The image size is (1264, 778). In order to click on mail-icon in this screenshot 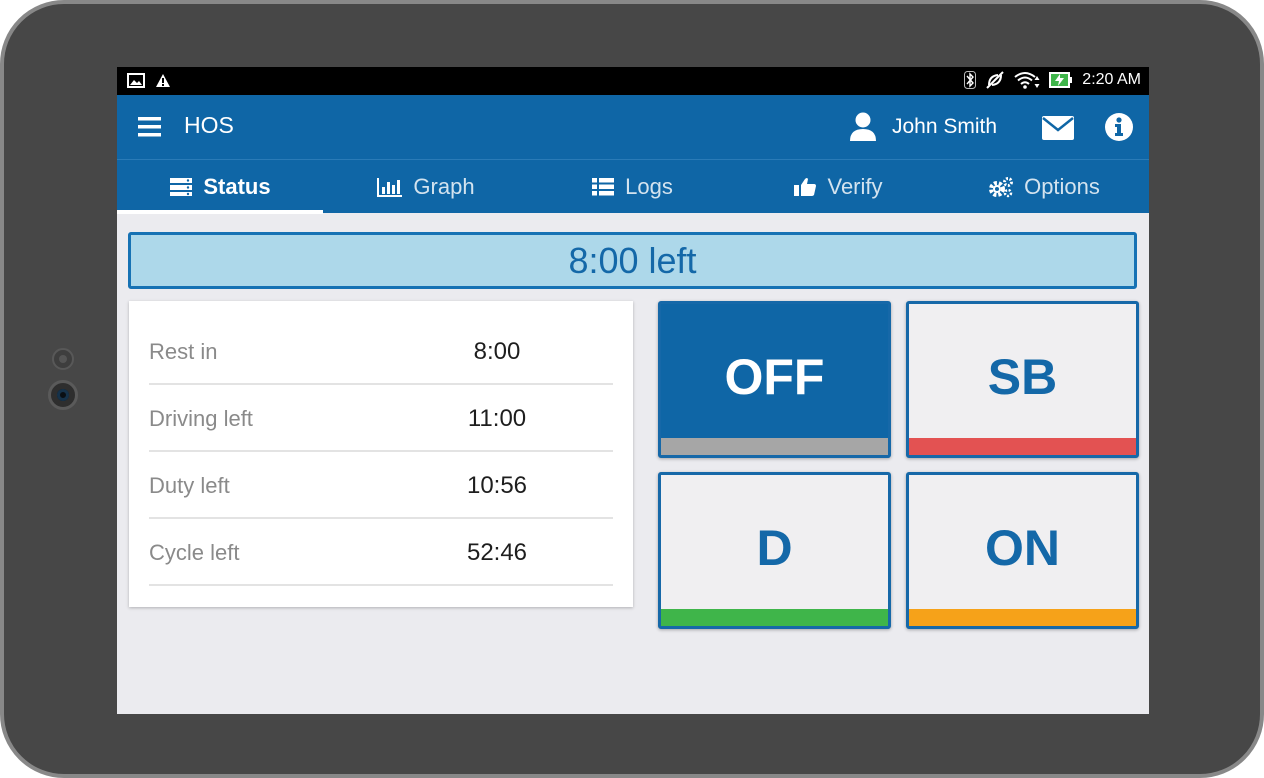, I will do `click(1058, 128)`.